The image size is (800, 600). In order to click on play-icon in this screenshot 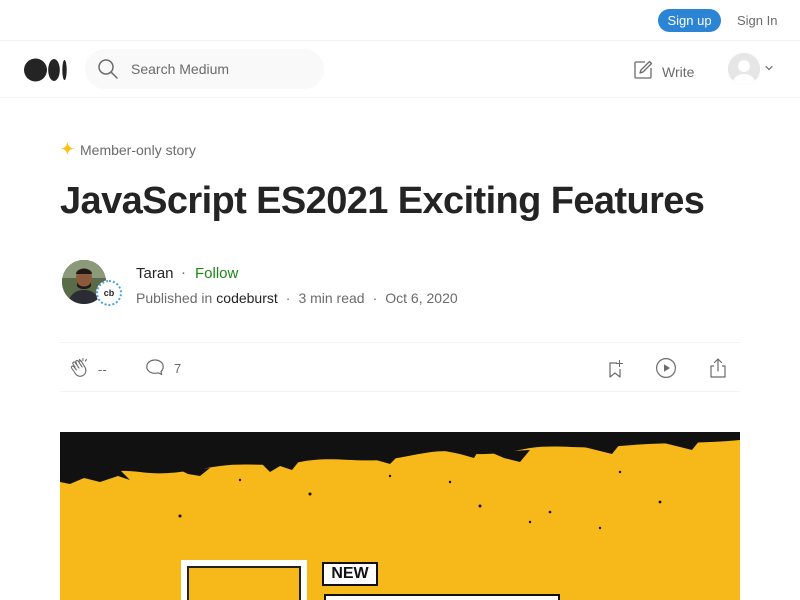, I will do `click(666, 371)`.